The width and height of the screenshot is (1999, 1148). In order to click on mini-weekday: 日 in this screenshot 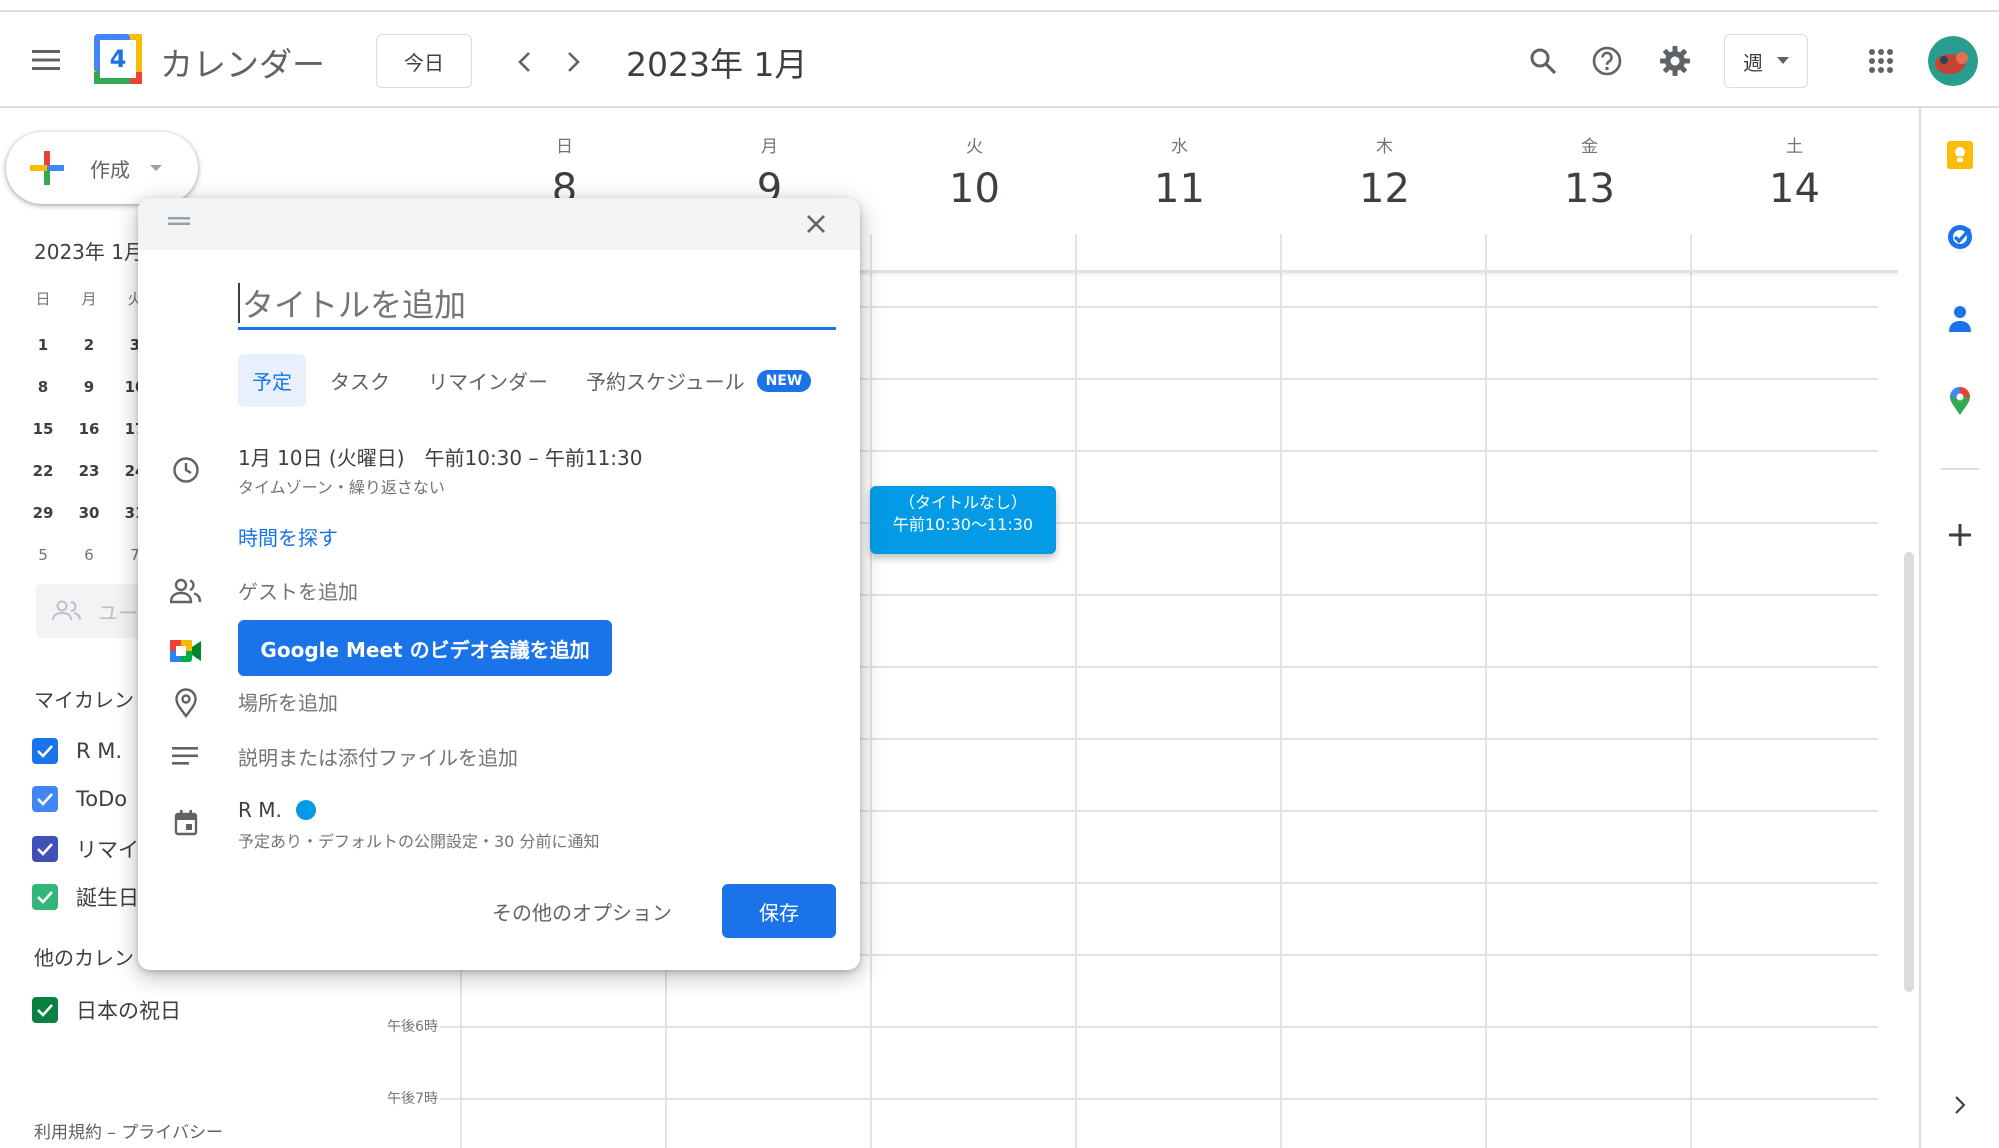, I will do `click(43, 298)`.